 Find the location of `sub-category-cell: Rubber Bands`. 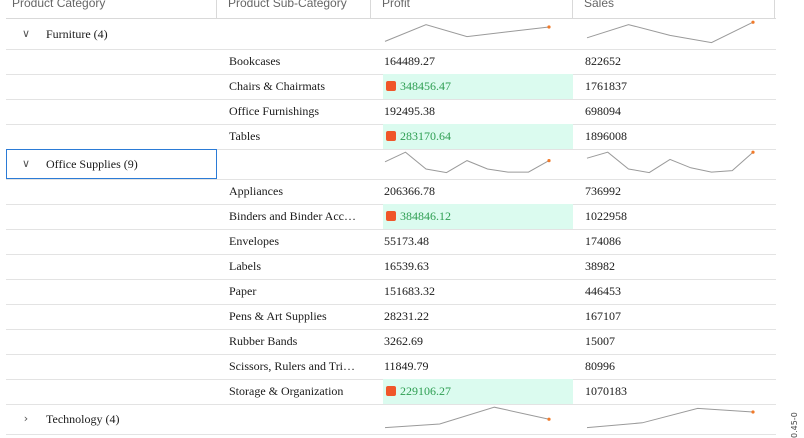

sub-category-cell: Rubber Bands is located at coordinates (263, 341).